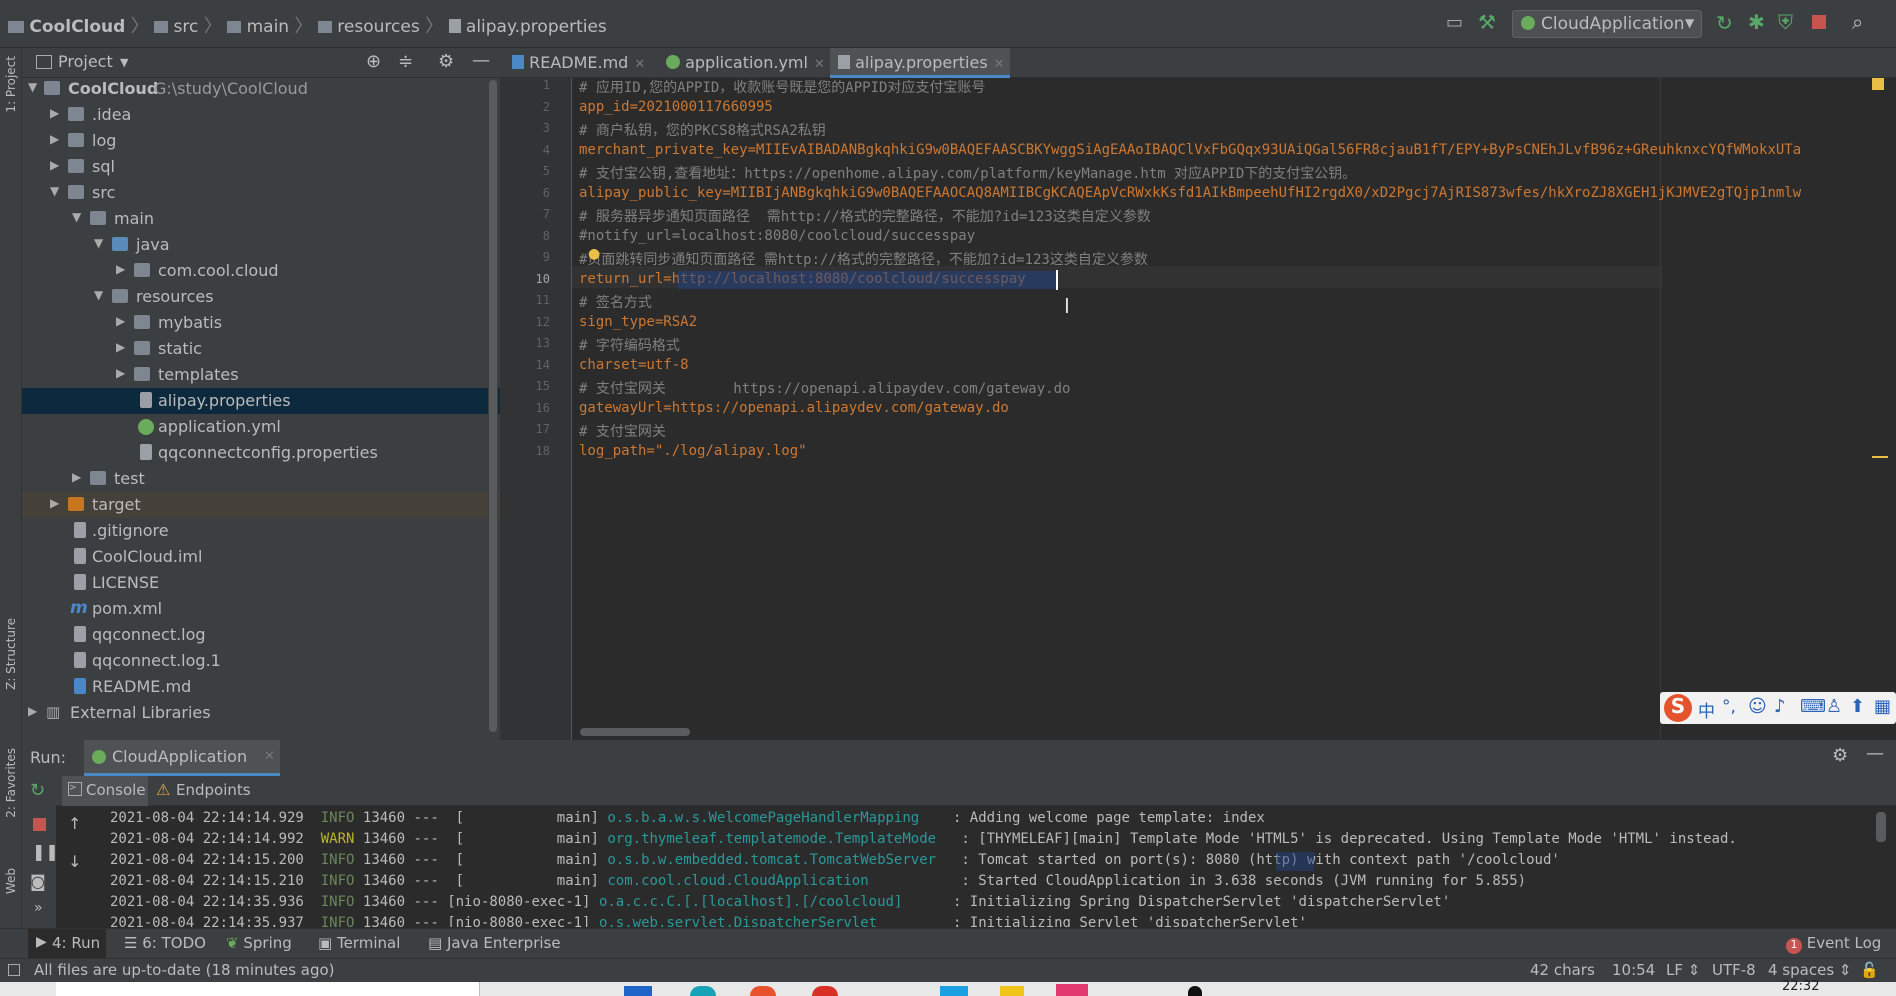 The width and height of the screenshot is (1896, 996). What do you see at coordinates (261, 219) in the screenshot?
I see `tree-item: ▼ main` at bounding box center [261, 219].